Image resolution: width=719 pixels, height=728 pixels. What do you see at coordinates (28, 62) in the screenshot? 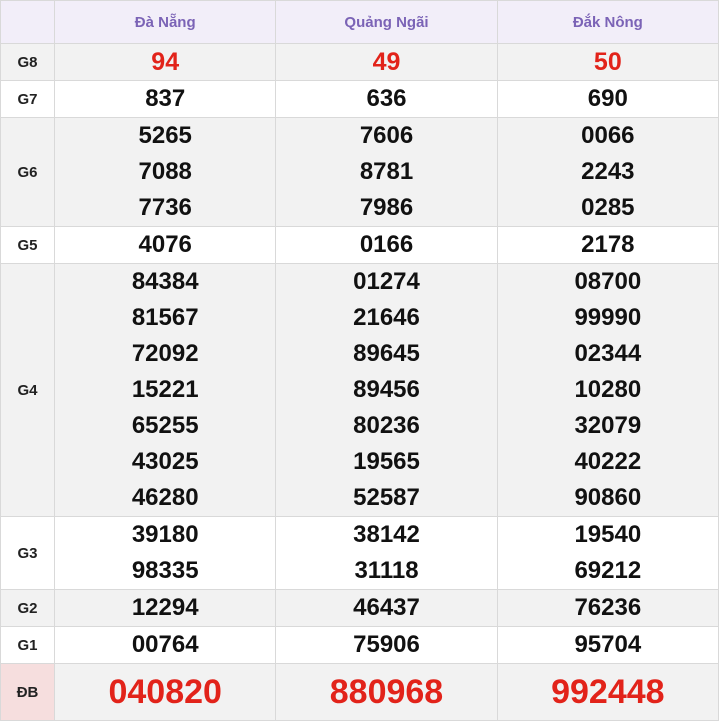
I see `prize-label: G8` at bounding box center [28, 62].